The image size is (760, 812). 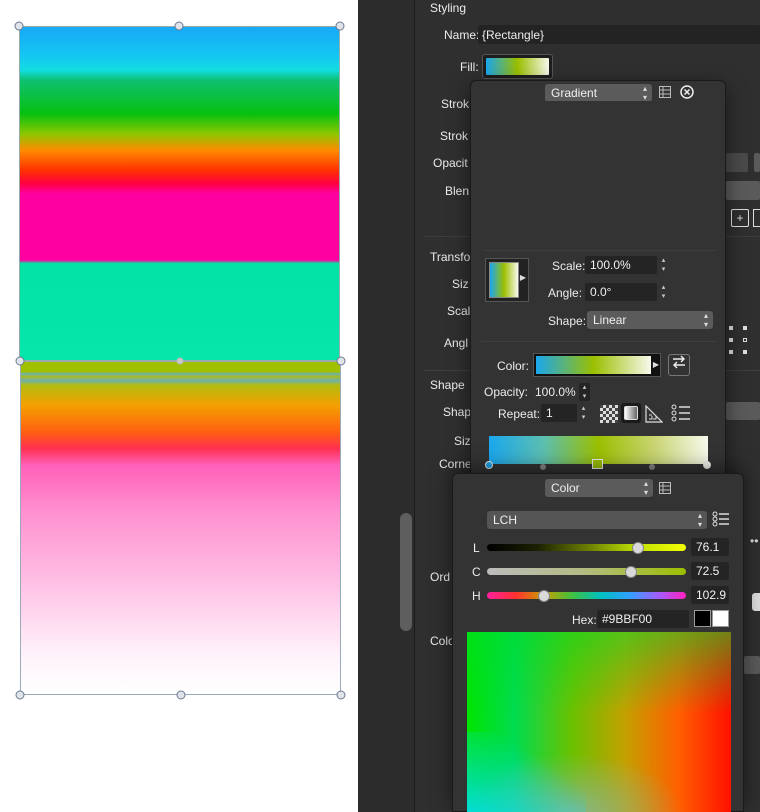 What do you see at coordinates (442, 641) in the screenshot?
I see `section-color-title: Colo` at bounding box center [442, 641].